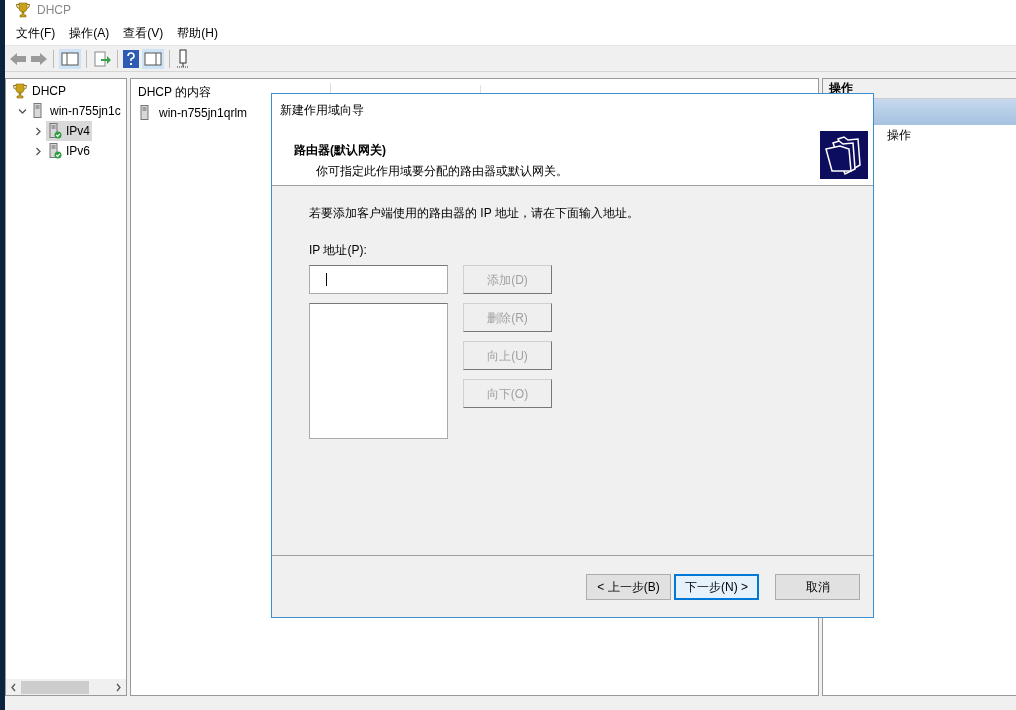 The height and width of the screenshot is (710, 1016). Describe the element at coordinates (474, 213) in the screenshot. I see `instruction-text: 若要添加客户端使用的路由器的 IP 地址，请在下面输入地址。` at that location.